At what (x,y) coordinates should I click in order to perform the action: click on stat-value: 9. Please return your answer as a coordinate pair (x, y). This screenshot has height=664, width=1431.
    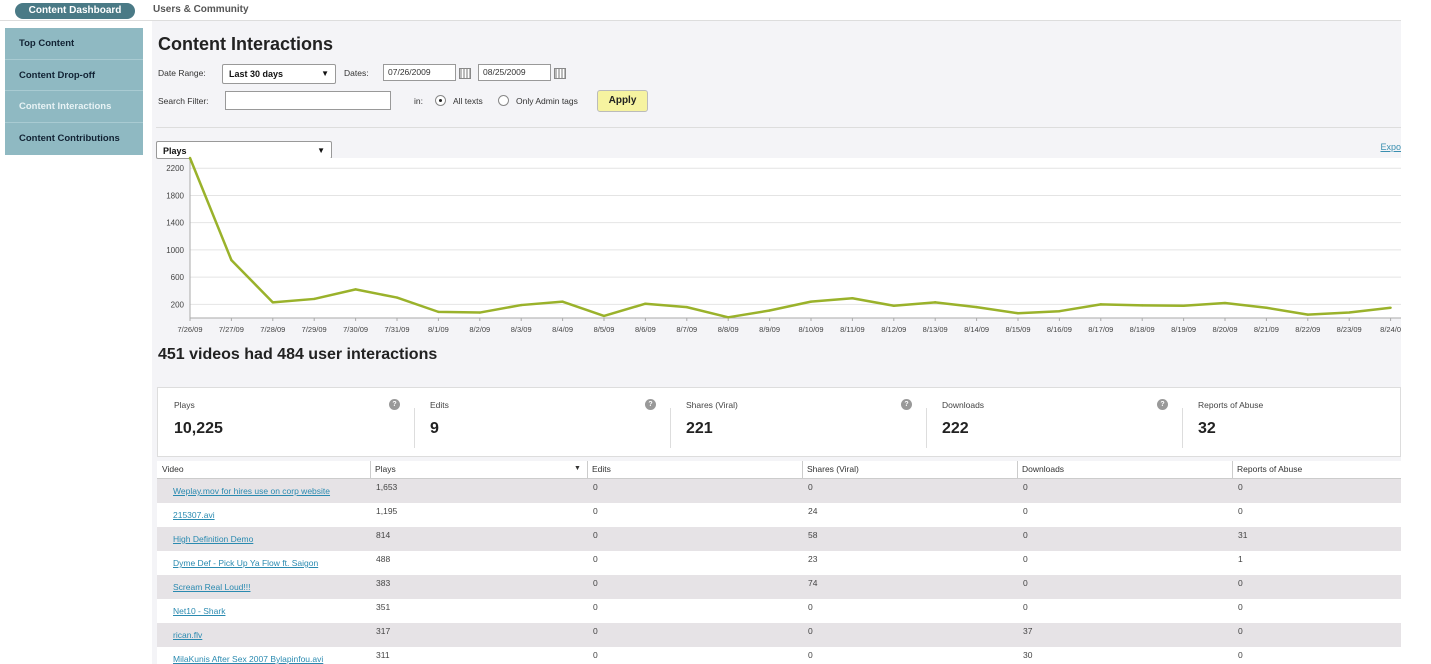
    Looking at the image, I should click on (434, 428).